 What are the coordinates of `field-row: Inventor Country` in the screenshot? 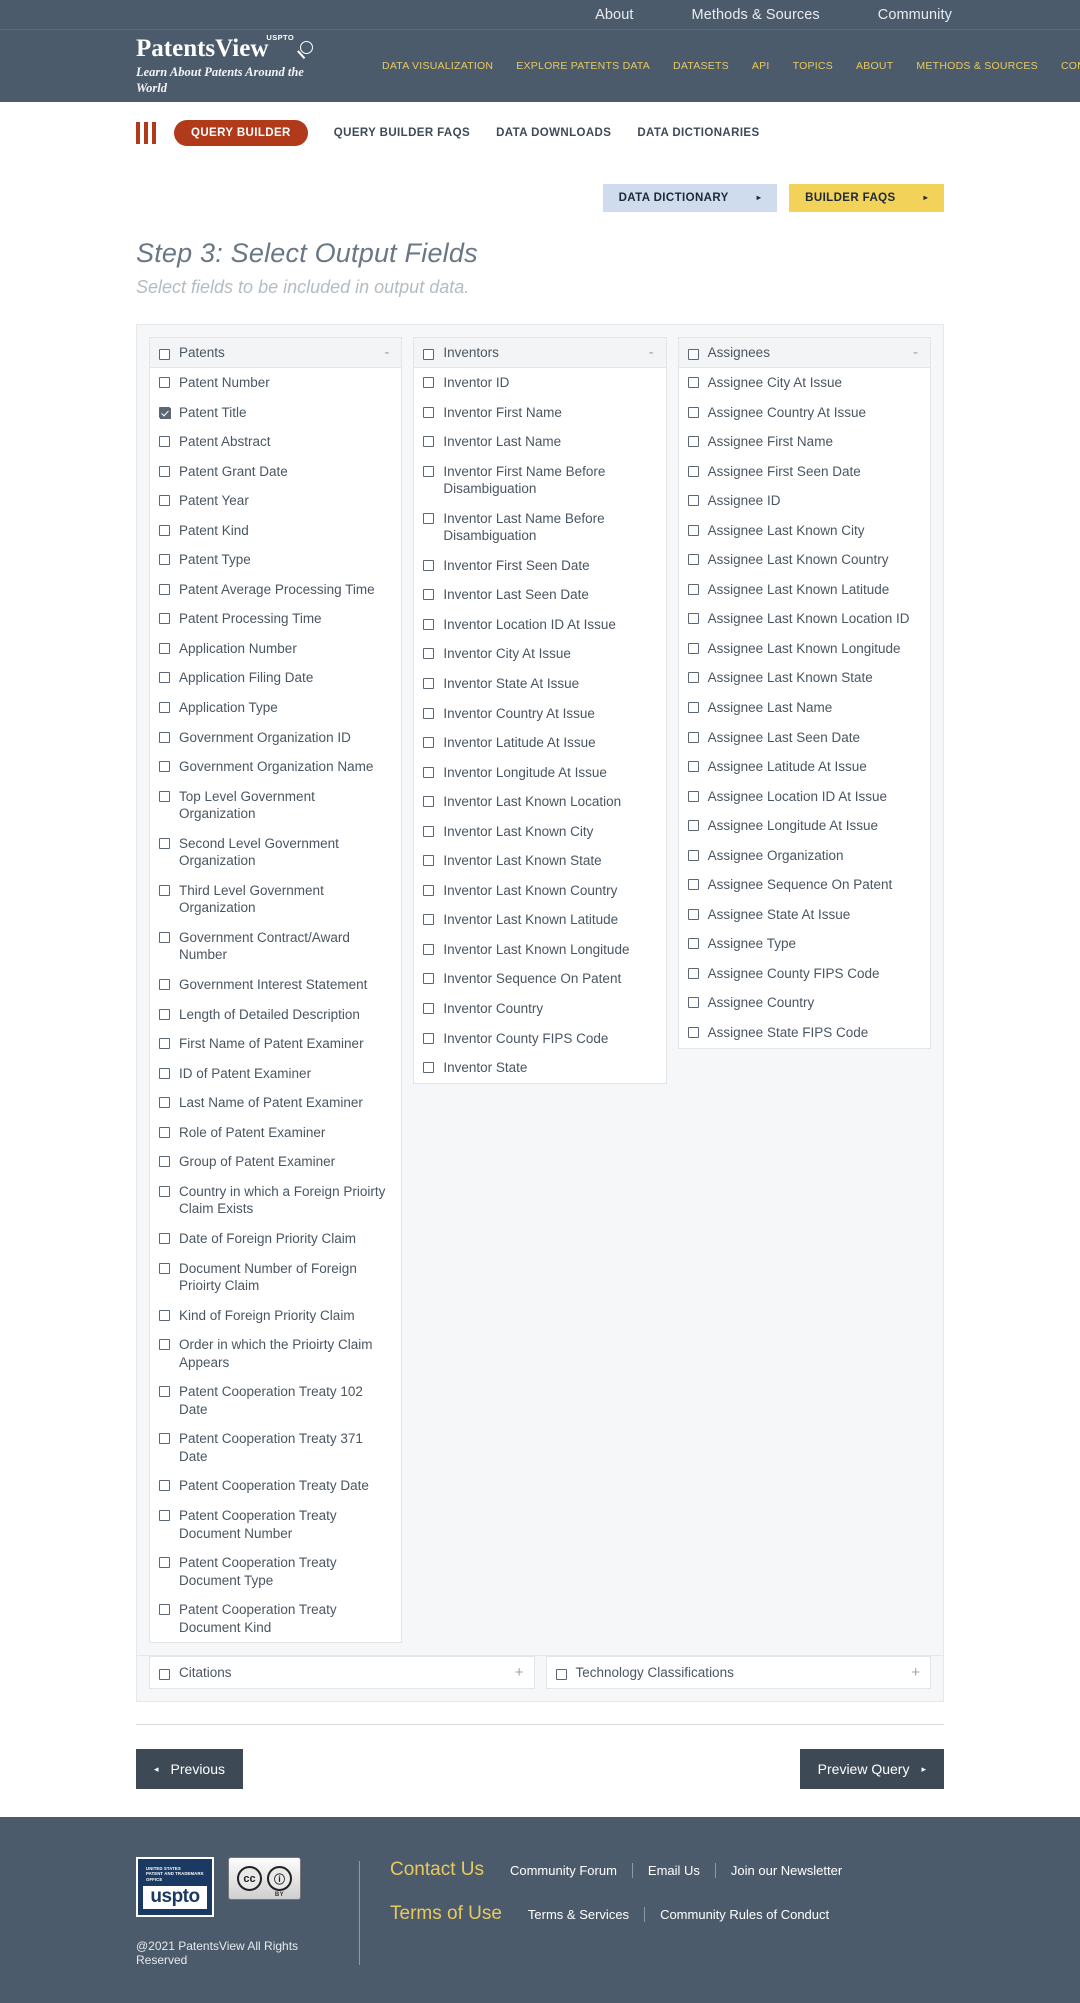 It's located at (539, 1009).